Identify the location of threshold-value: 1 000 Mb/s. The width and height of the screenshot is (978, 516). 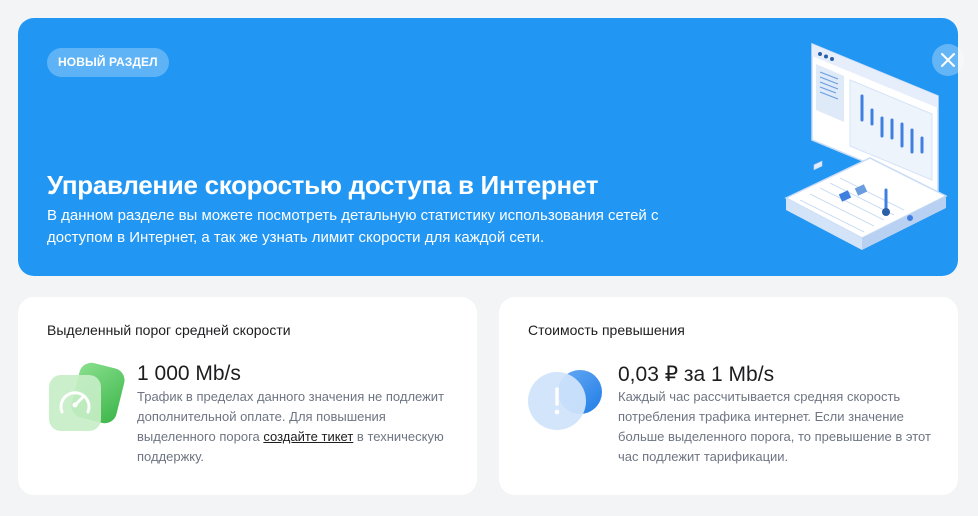
(189, 373).